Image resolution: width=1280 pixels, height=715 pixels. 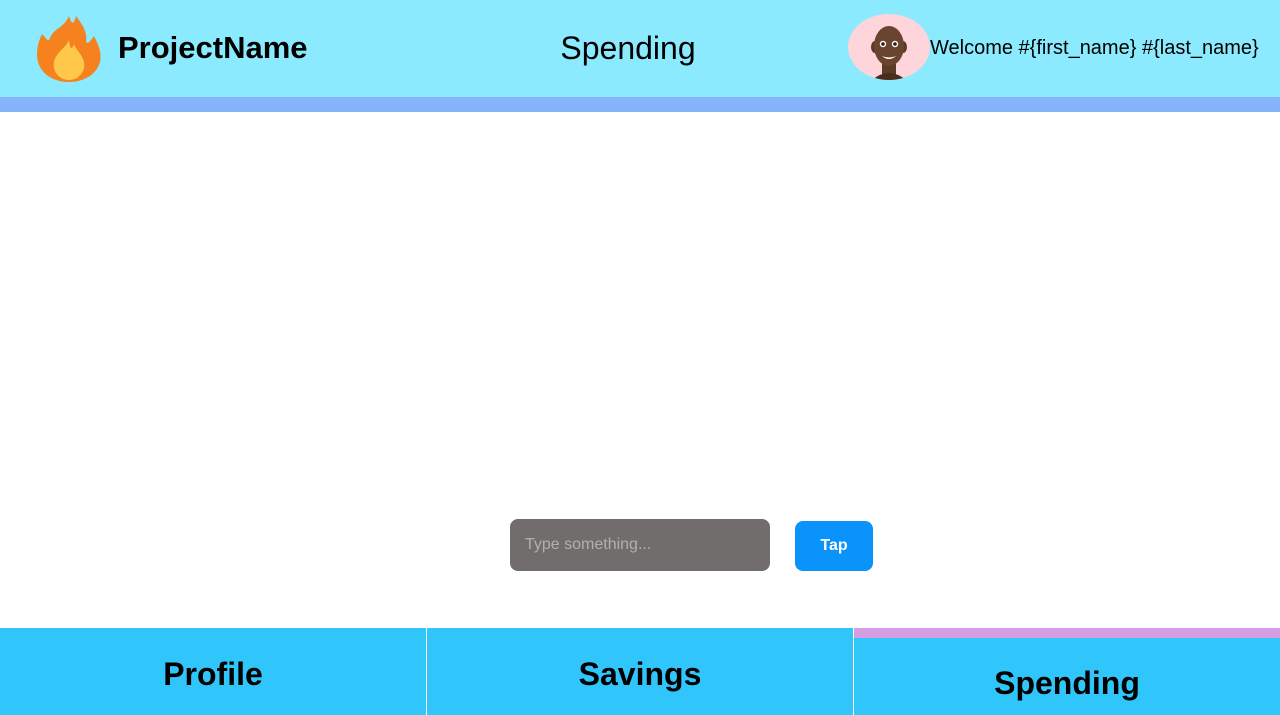 I want to click on brand-name: ProjectName, so click(x=213, y=47).